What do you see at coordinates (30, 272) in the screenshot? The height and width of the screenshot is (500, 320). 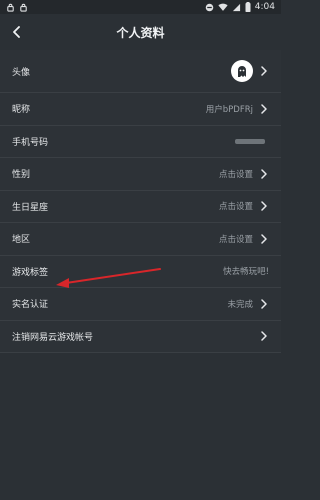 I see `row-label: 游戏标签` at bounding box center [30, 272].